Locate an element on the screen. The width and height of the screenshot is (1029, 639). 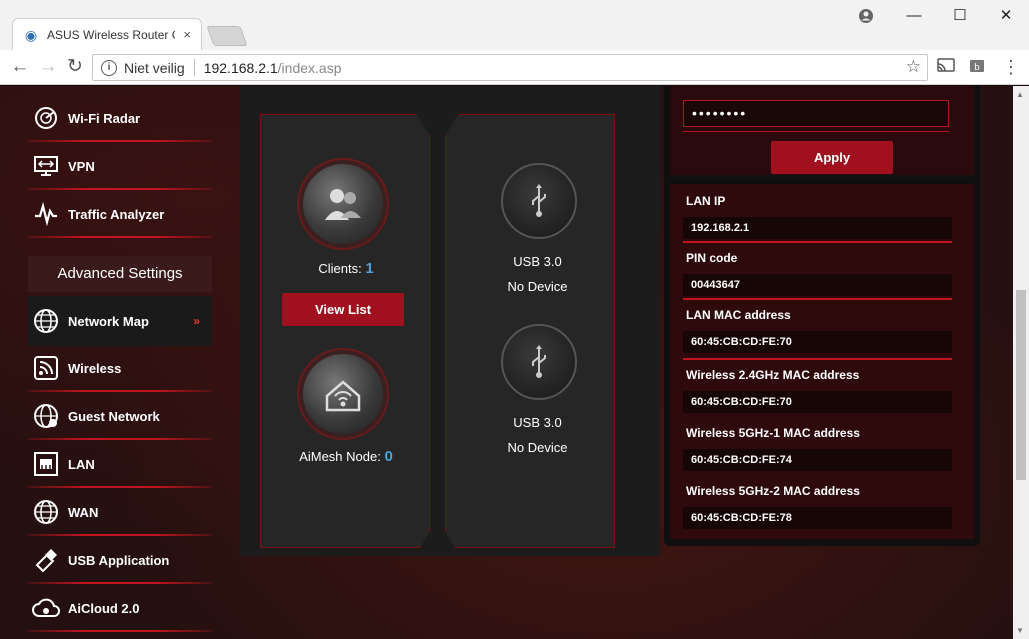
lan-mac-label: LAN MAC address is located at coordinates (738, 315).